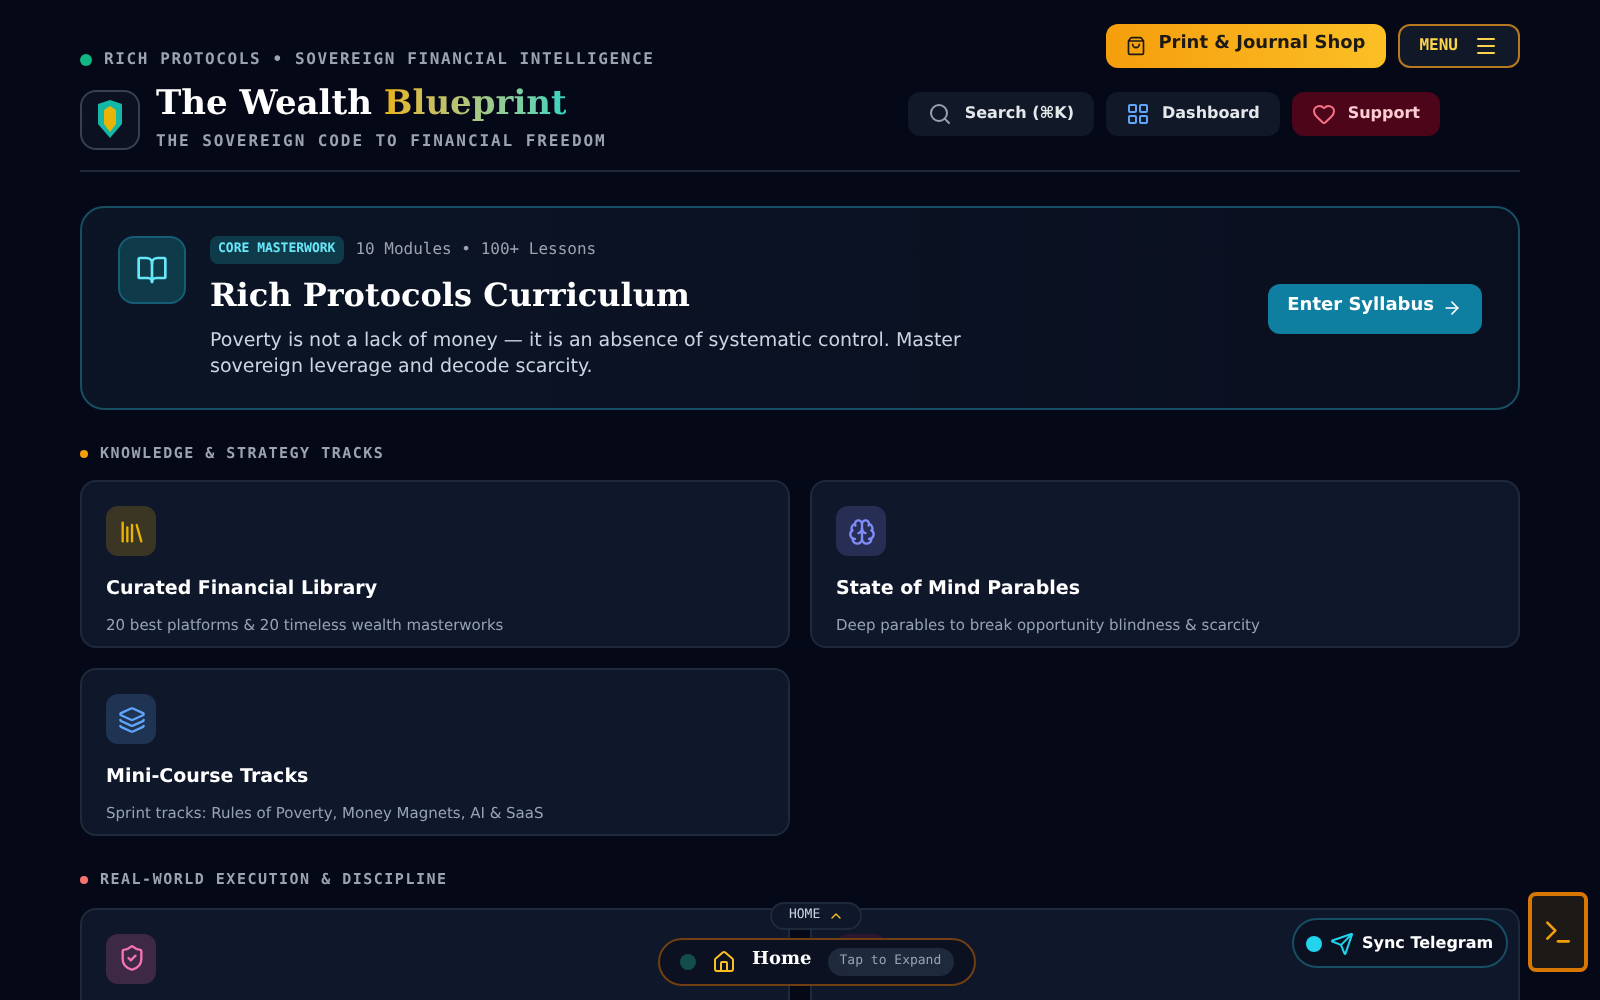 Image resolution: width=1600 pixels, height=1000 pixels. What do you see at coordinates (724, 962) in the screenshot?
I see `home-icon` at bounding box center [724, 962].